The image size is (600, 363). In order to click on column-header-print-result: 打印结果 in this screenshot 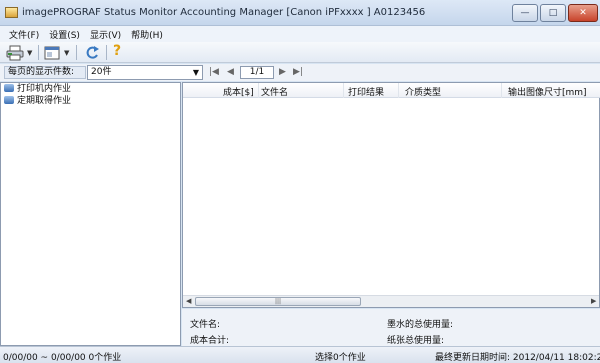, I will do `click(366, 91)`.